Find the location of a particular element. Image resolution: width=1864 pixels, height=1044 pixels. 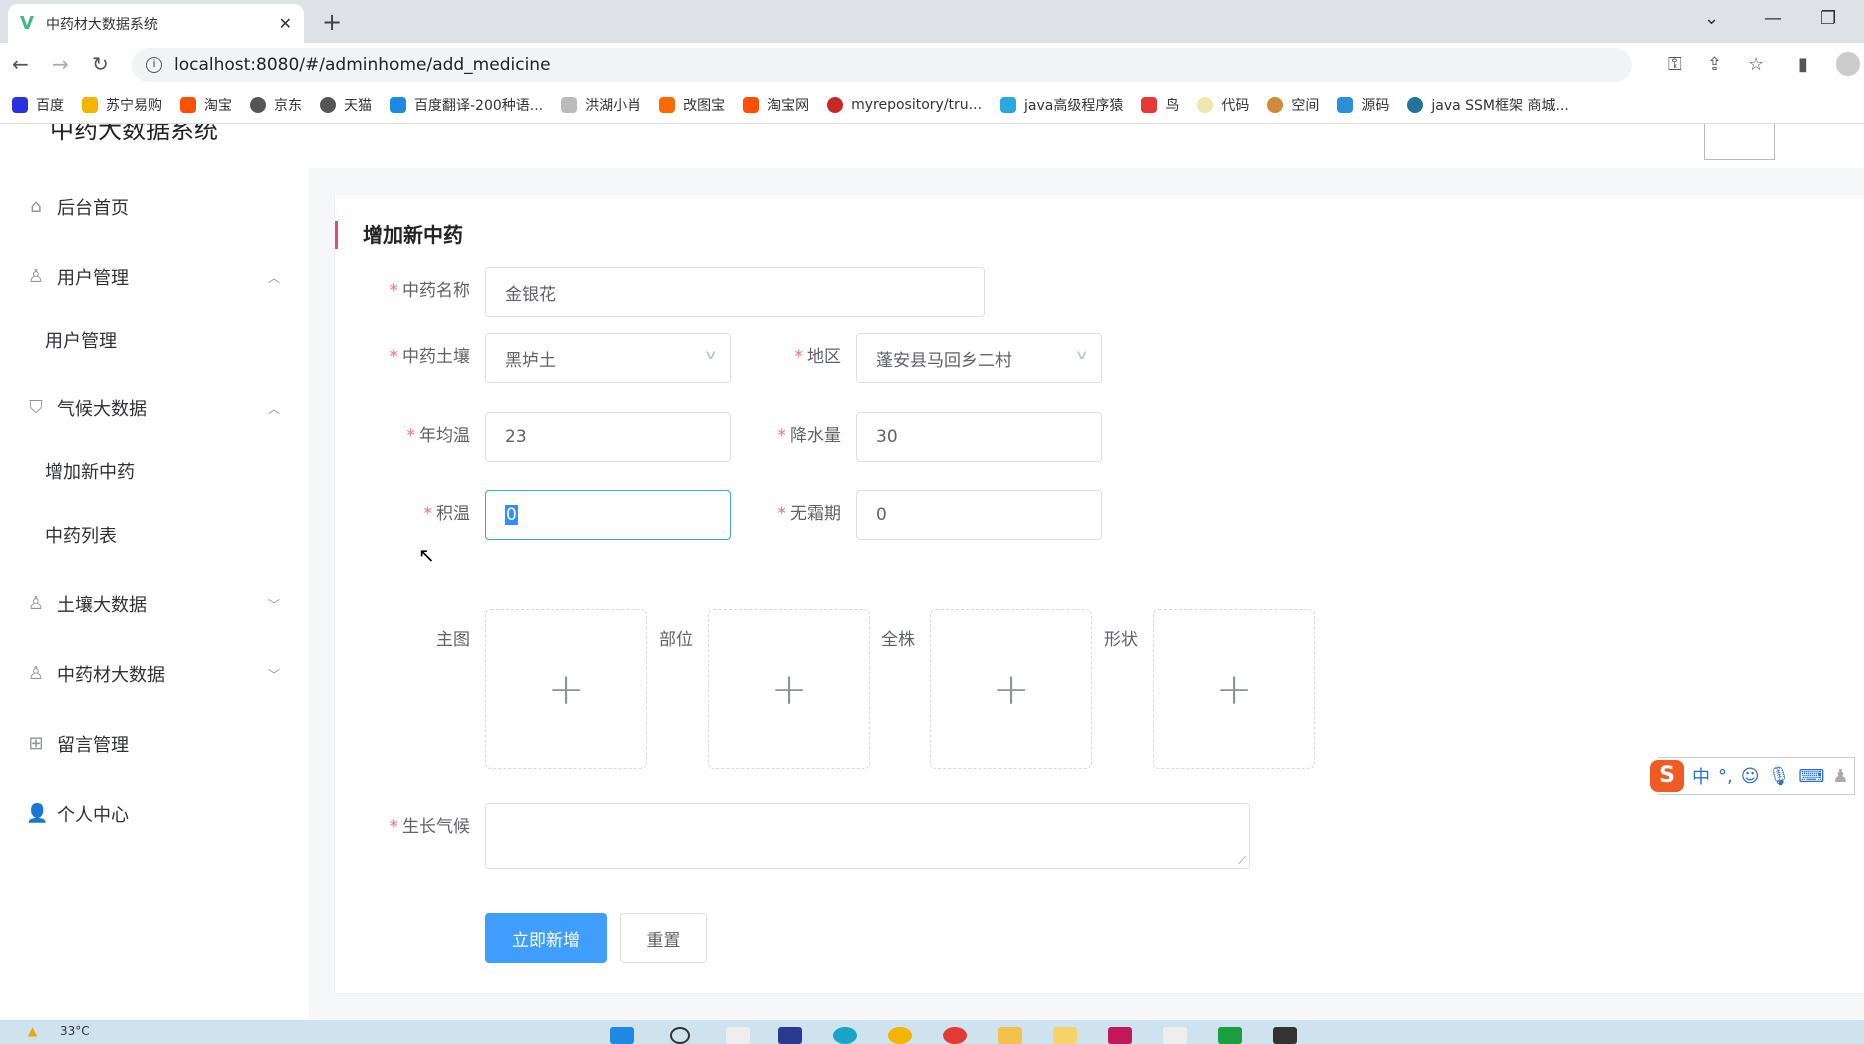

region-select: 蓬安县马回乡二村 ∨ is located at coordinates (979, 358).